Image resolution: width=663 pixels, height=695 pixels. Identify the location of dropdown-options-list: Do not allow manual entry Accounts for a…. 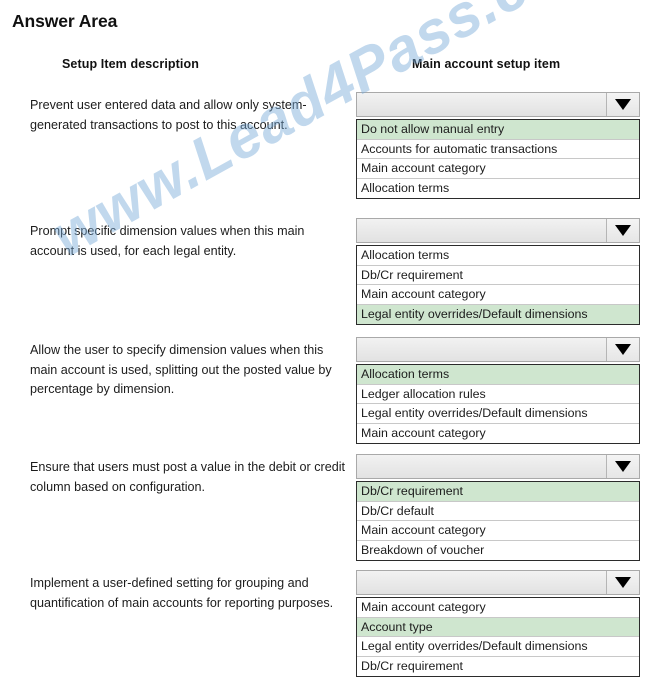
(498, 159).